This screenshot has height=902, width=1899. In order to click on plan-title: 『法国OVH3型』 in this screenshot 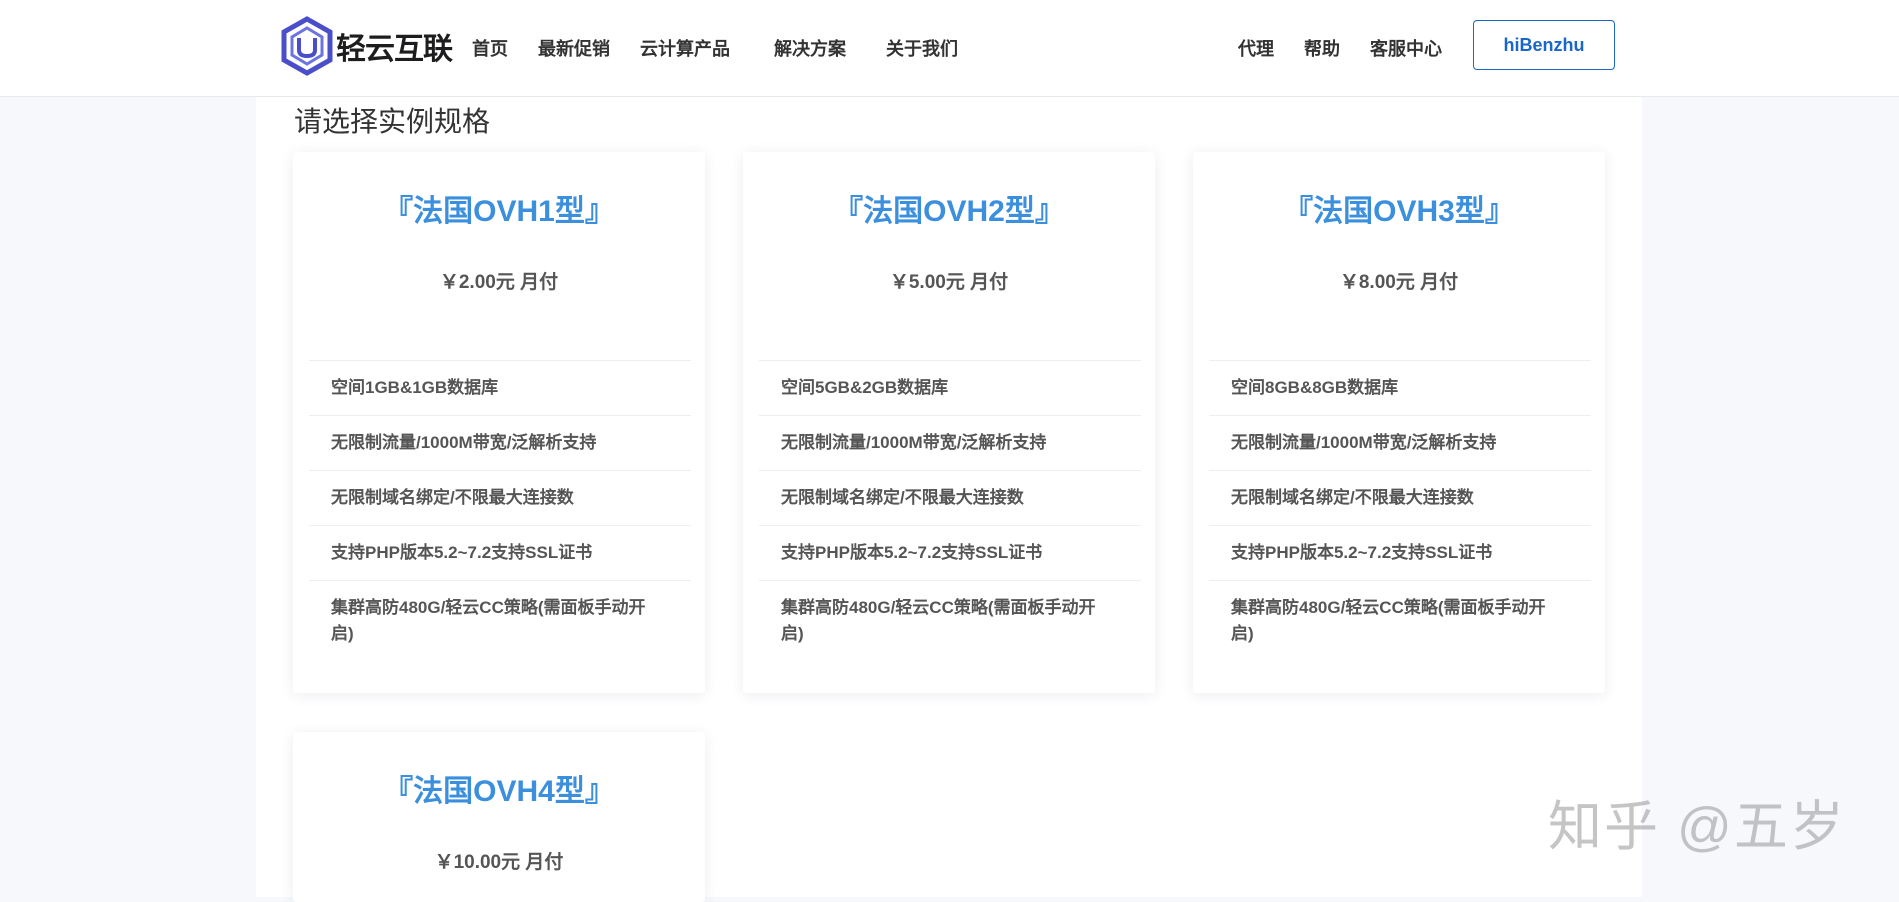, I will do `click(1399, 211)`.